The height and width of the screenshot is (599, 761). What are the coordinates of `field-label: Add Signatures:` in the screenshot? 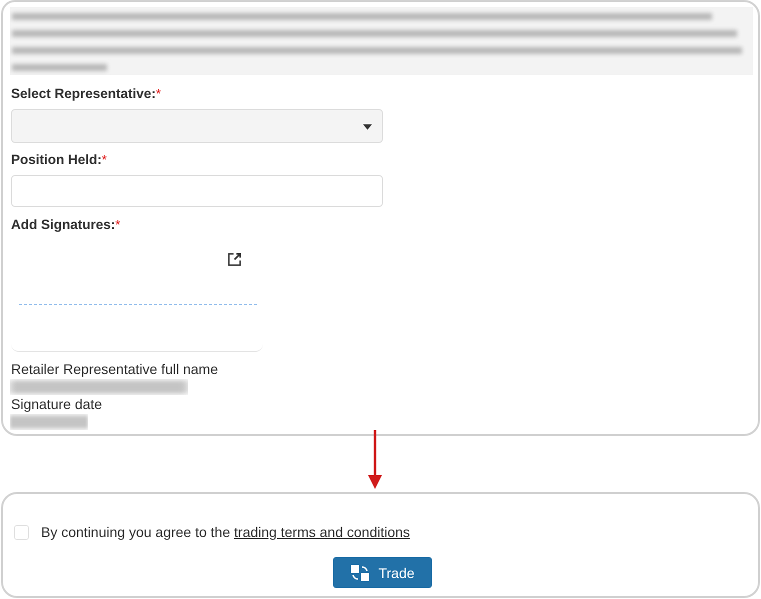 It's located at (63, 225).